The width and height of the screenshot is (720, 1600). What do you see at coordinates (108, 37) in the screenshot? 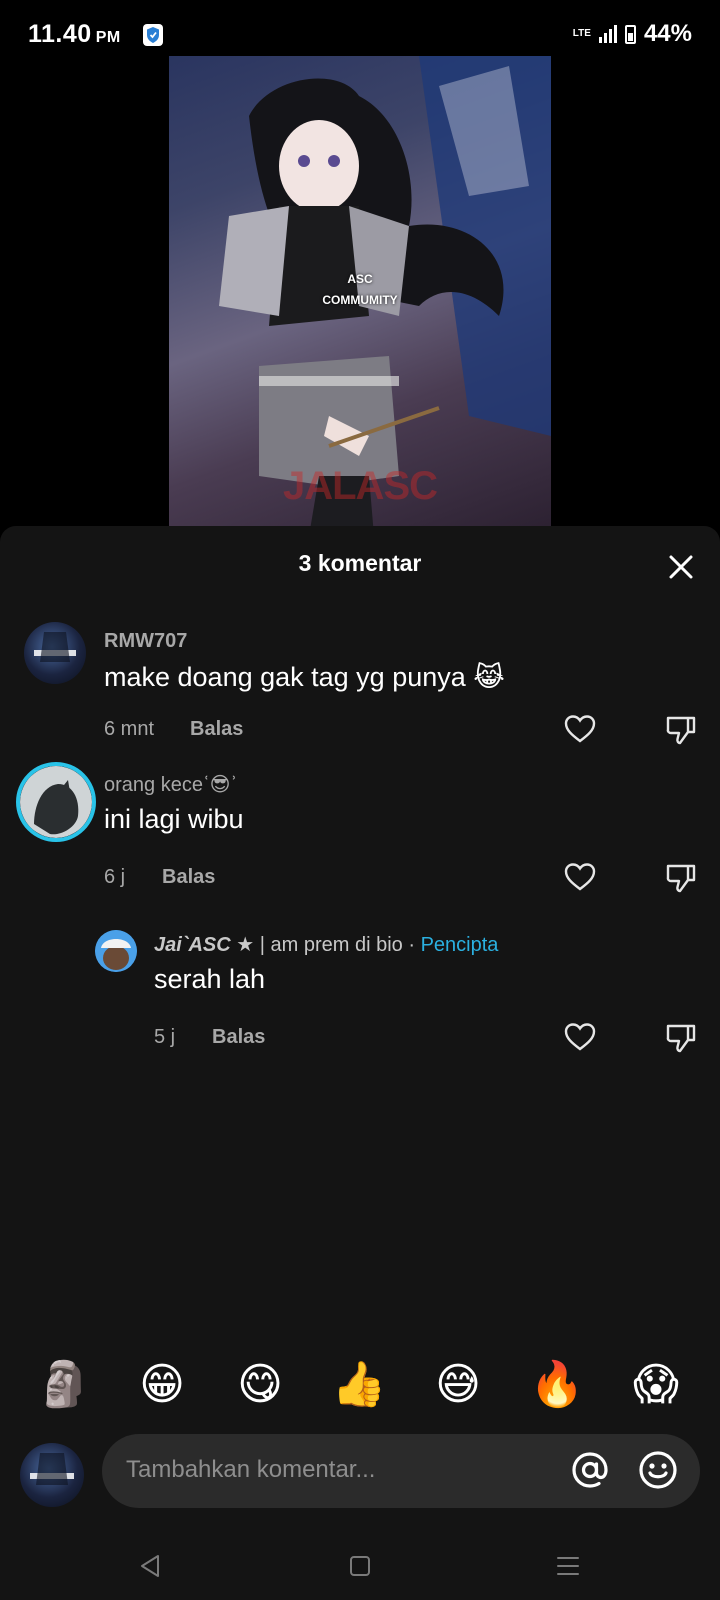
I see `status-ampm: PM` at bounding box center [108, 37].